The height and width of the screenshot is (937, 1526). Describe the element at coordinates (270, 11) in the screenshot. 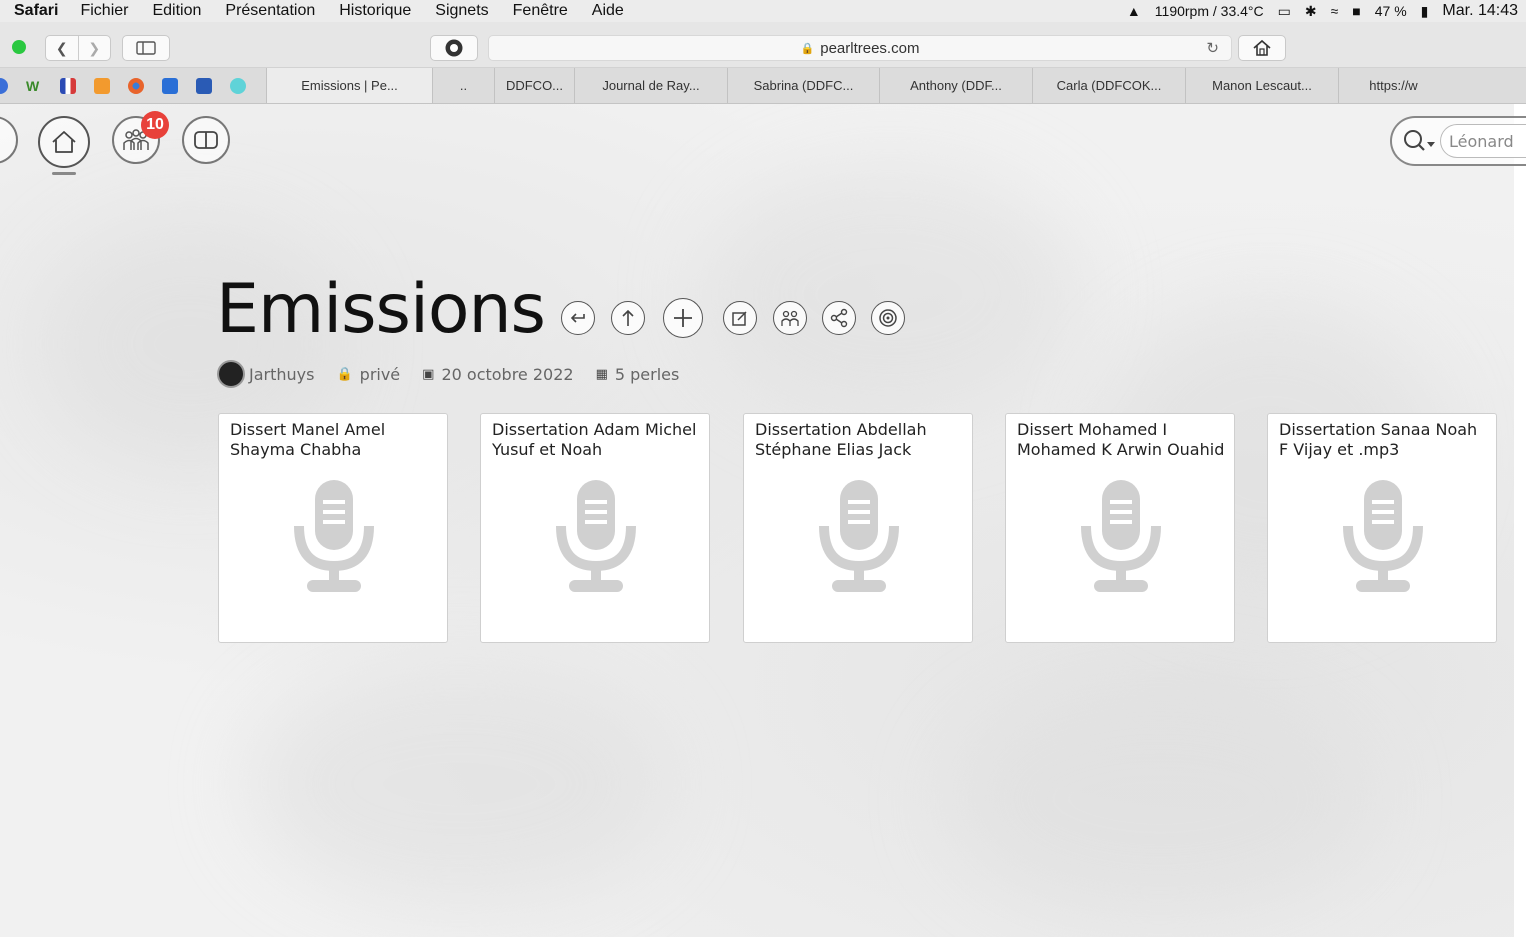

I see `menu-presentation: Présentation` at that location.